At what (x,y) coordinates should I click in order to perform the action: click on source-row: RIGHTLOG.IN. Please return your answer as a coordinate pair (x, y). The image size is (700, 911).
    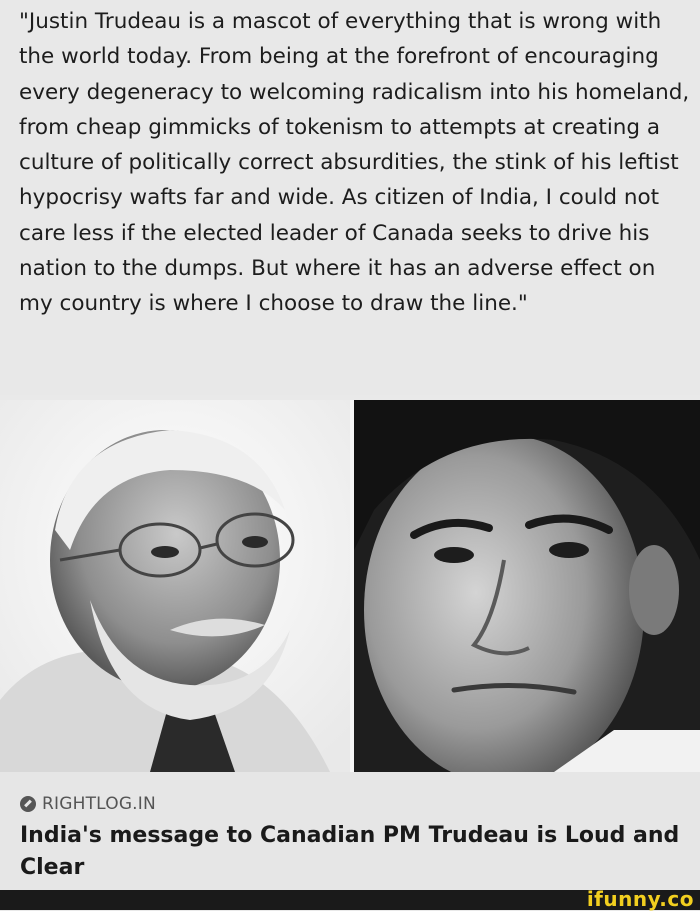
    Looking at the image, I should click on (88, 804).